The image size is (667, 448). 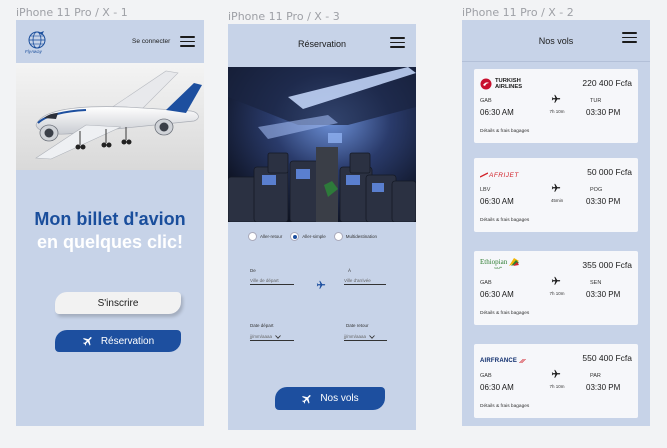 What do you see at coordinates (607, 358) in the screenshot?
I see `flight-price: 550 400 Fcfa` at bounding box center [607, 358].